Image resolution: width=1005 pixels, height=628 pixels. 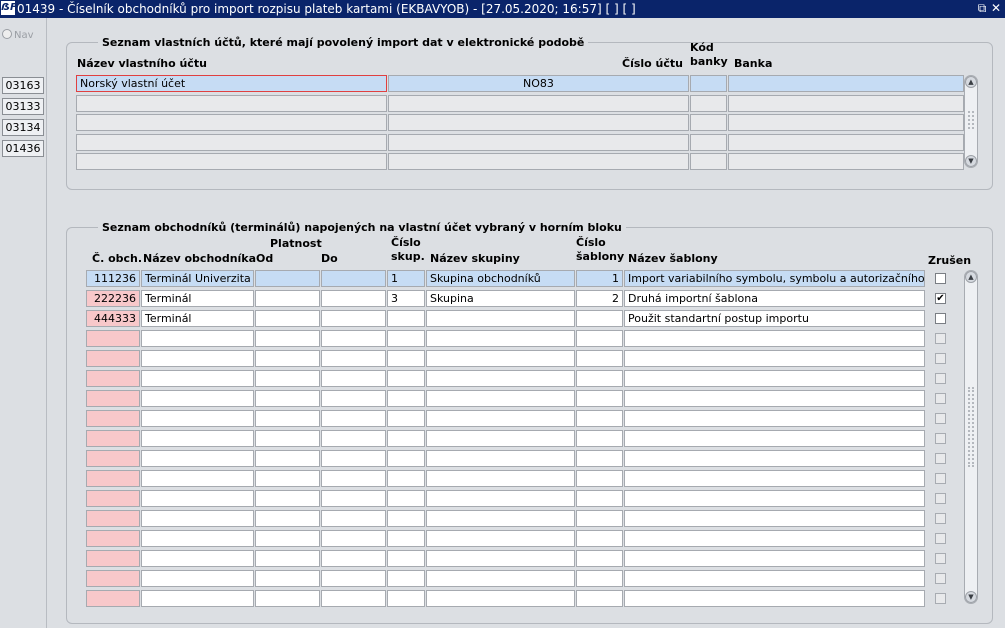 What do you see at coordinates (599, 278) in the screenshot?
I see `template-number-field: 1` at bounding box center [599, 278].